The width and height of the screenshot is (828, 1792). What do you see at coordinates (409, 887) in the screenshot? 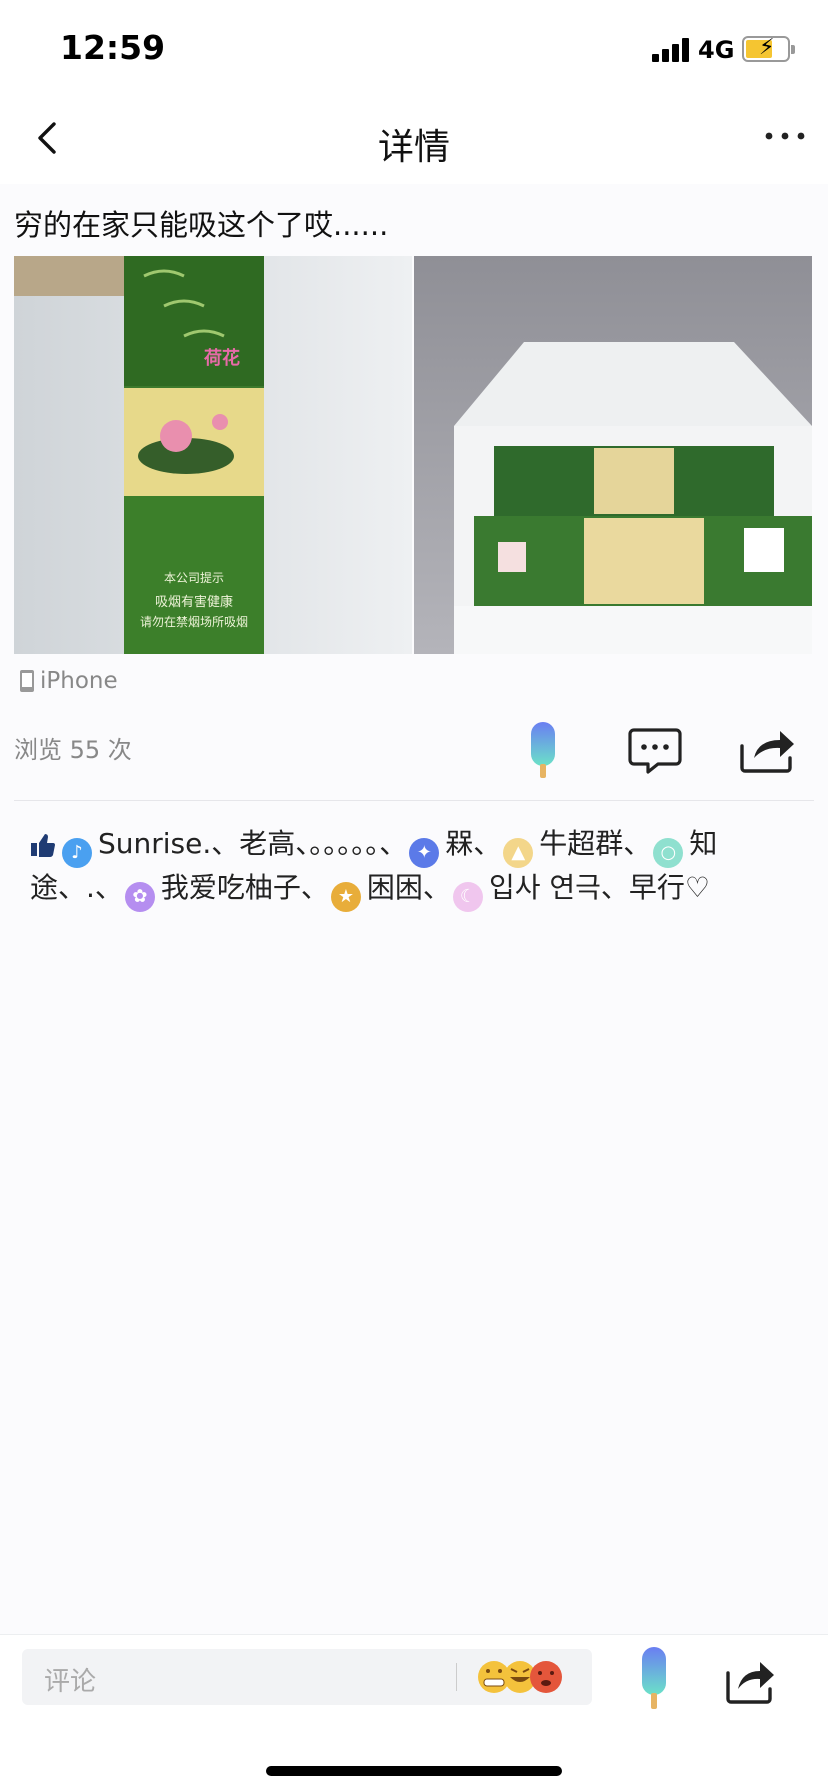
I see `liker-name: 困困、` at bounding box center [409, 887].